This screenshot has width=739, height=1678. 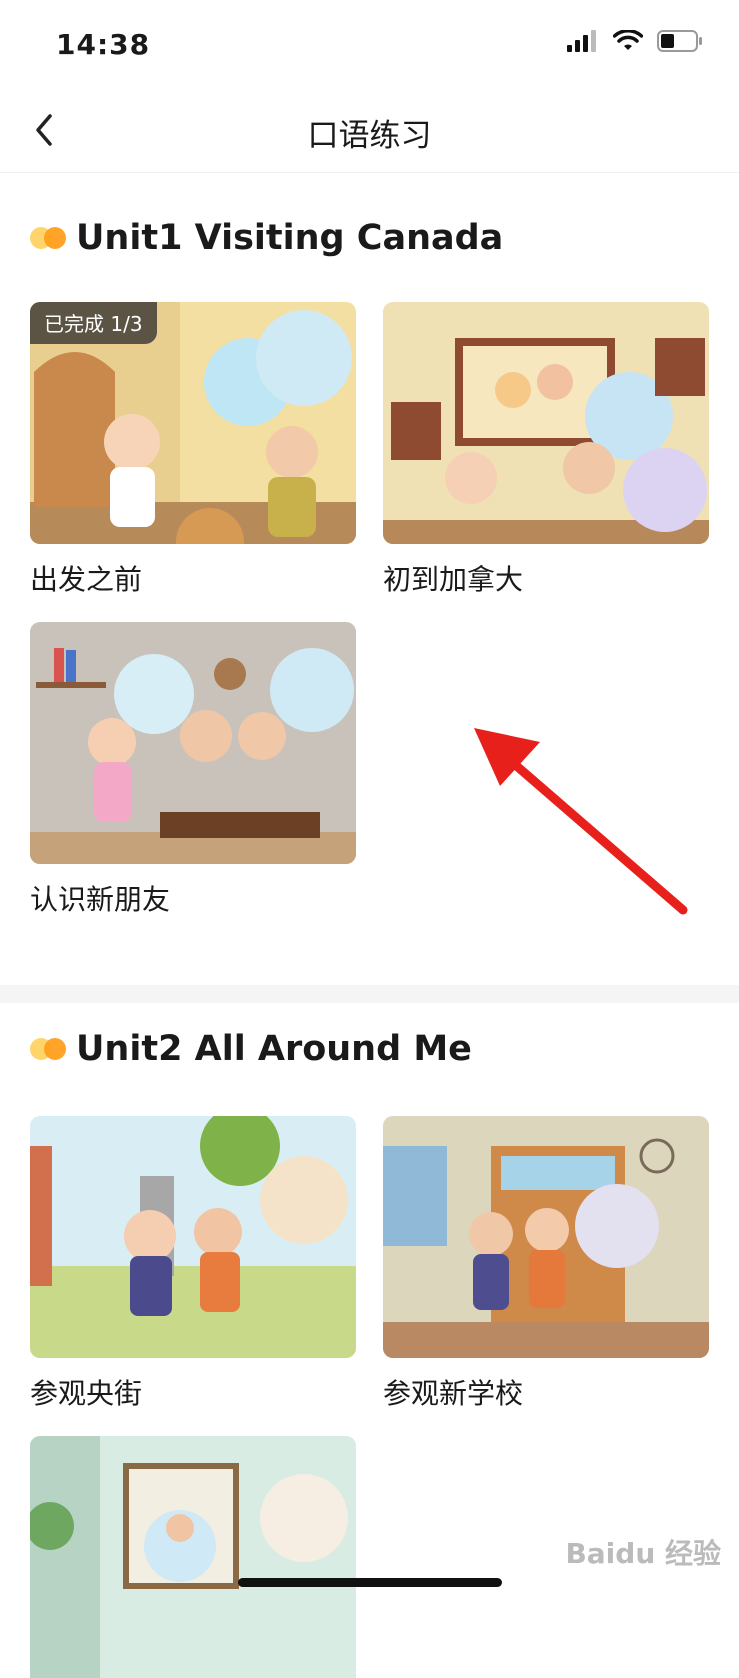 What do you see at coordinates (453, 579) in the screenshot?
I see `lesson-title: 初到加拿大` at bounding box center [453, 579].